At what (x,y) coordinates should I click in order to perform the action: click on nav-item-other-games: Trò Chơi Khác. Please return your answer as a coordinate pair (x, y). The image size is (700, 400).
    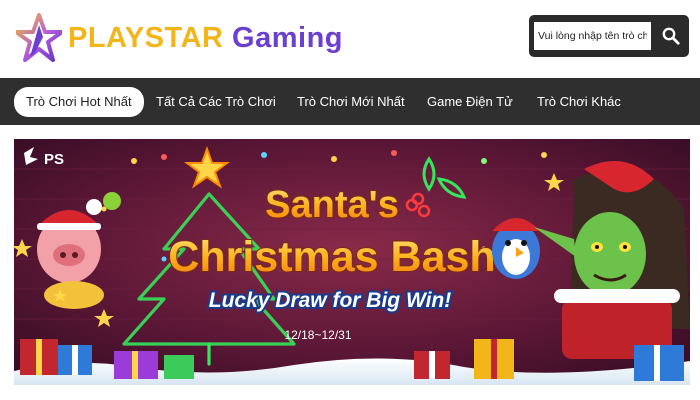
    Looking at the image, I should click on (579, 102).